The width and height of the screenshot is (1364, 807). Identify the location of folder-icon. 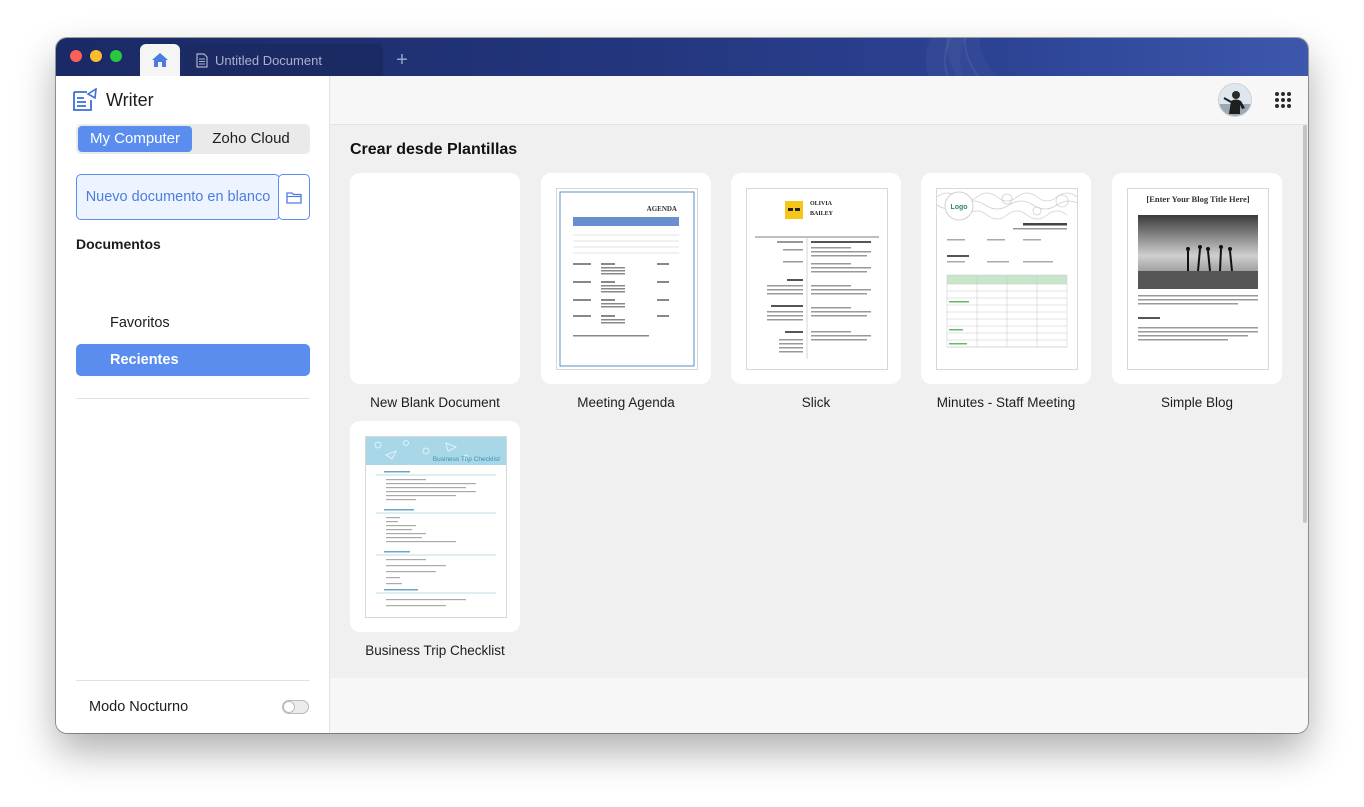
(294, 197).